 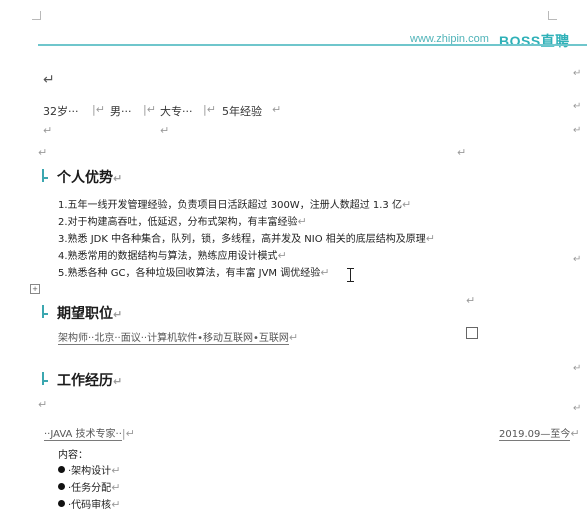 What do you see at coordinates (73, 455) in the screenshot?
I see `content-label: 内容：` at bounding box center [73, 455].